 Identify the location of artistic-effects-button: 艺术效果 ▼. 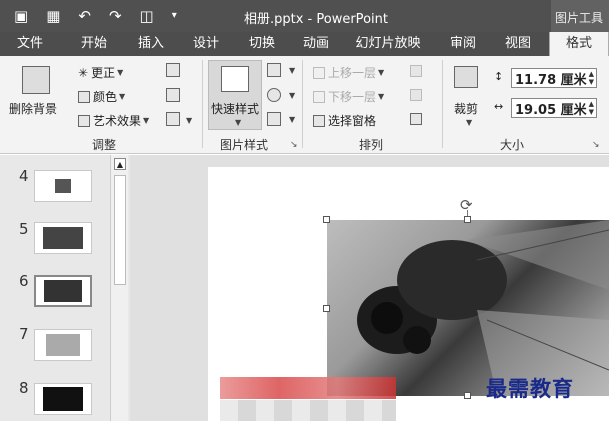
(113, 120).